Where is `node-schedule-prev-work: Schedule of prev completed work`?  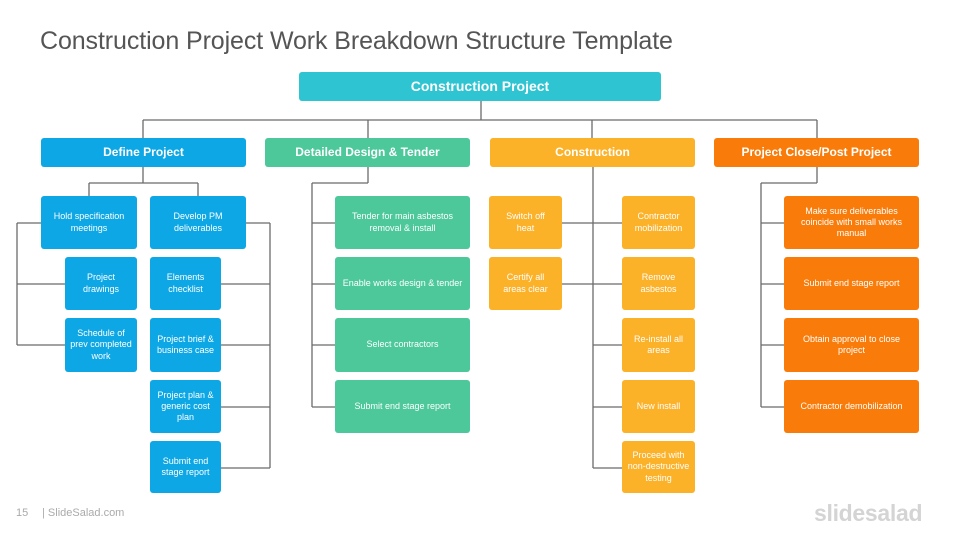 node-schedule-prev-work: Schedule of prev completed work is located at coordinates (101, 345).